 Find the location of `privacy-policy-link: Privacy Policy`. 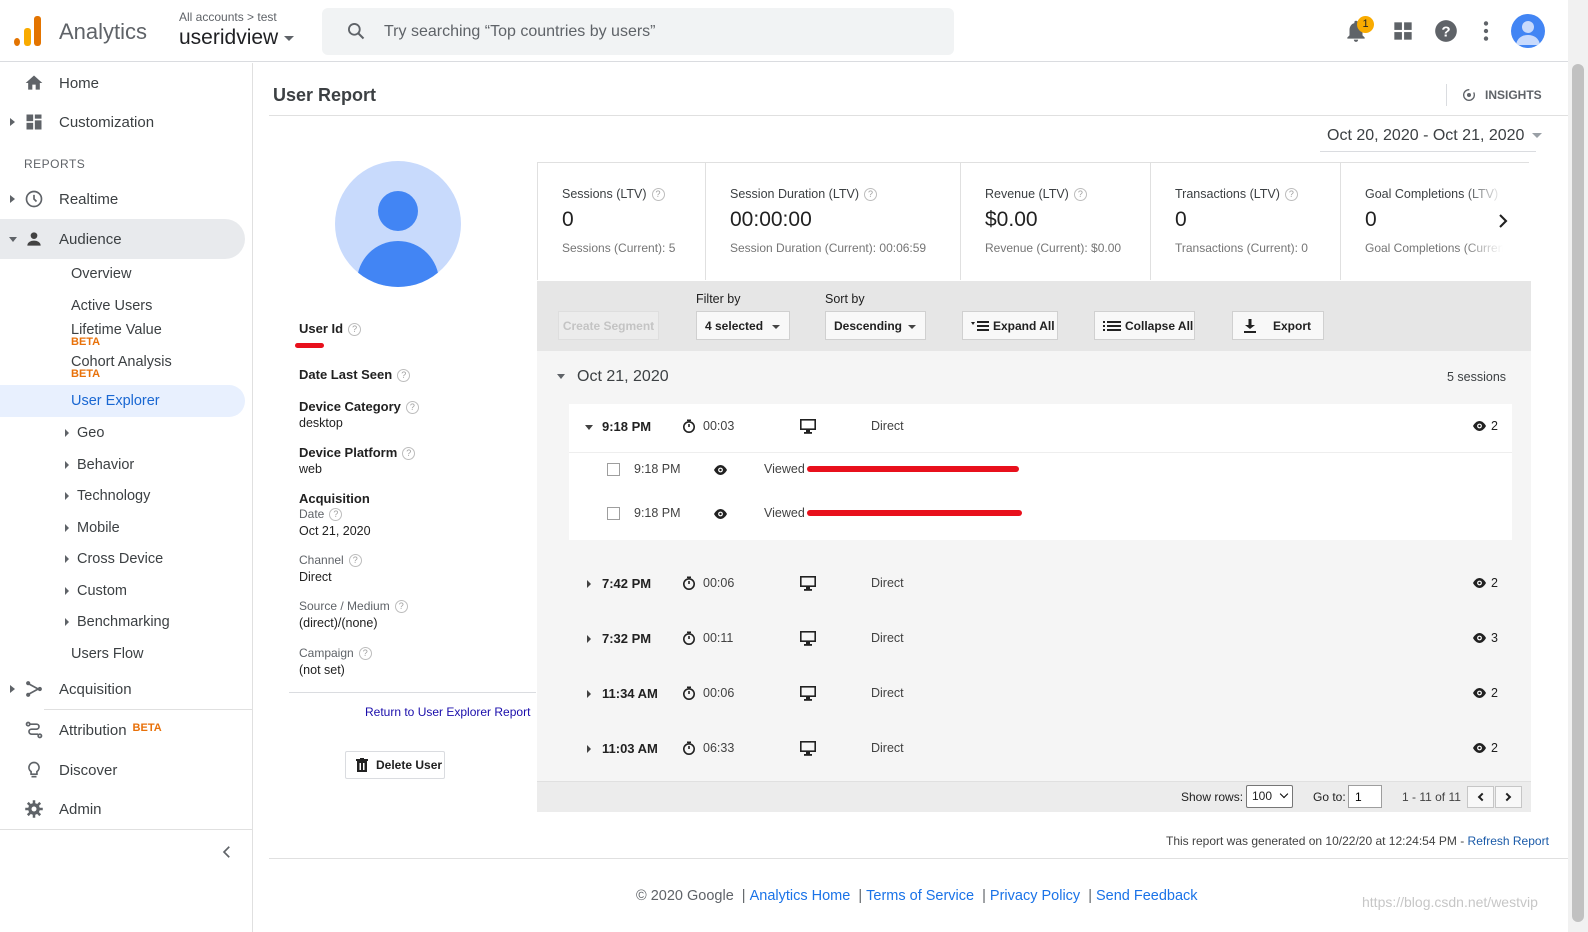

privacy-policy-link: Privacy Policy is located at coordinates (1035, 896).